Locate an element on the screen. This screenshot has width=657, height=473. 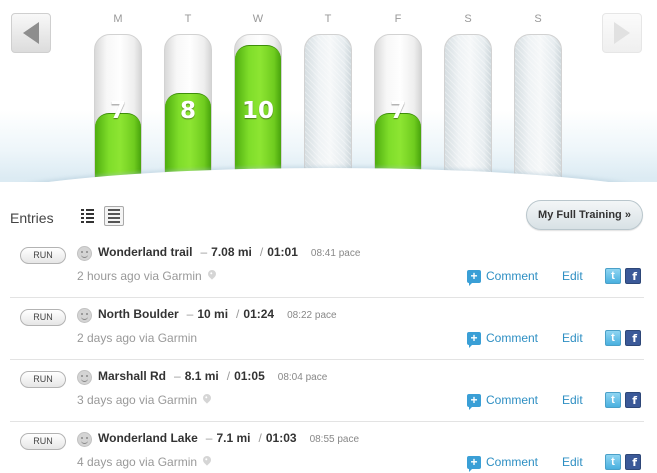
entry-distance: 7.08 mi is located at coordinates (231, 252).